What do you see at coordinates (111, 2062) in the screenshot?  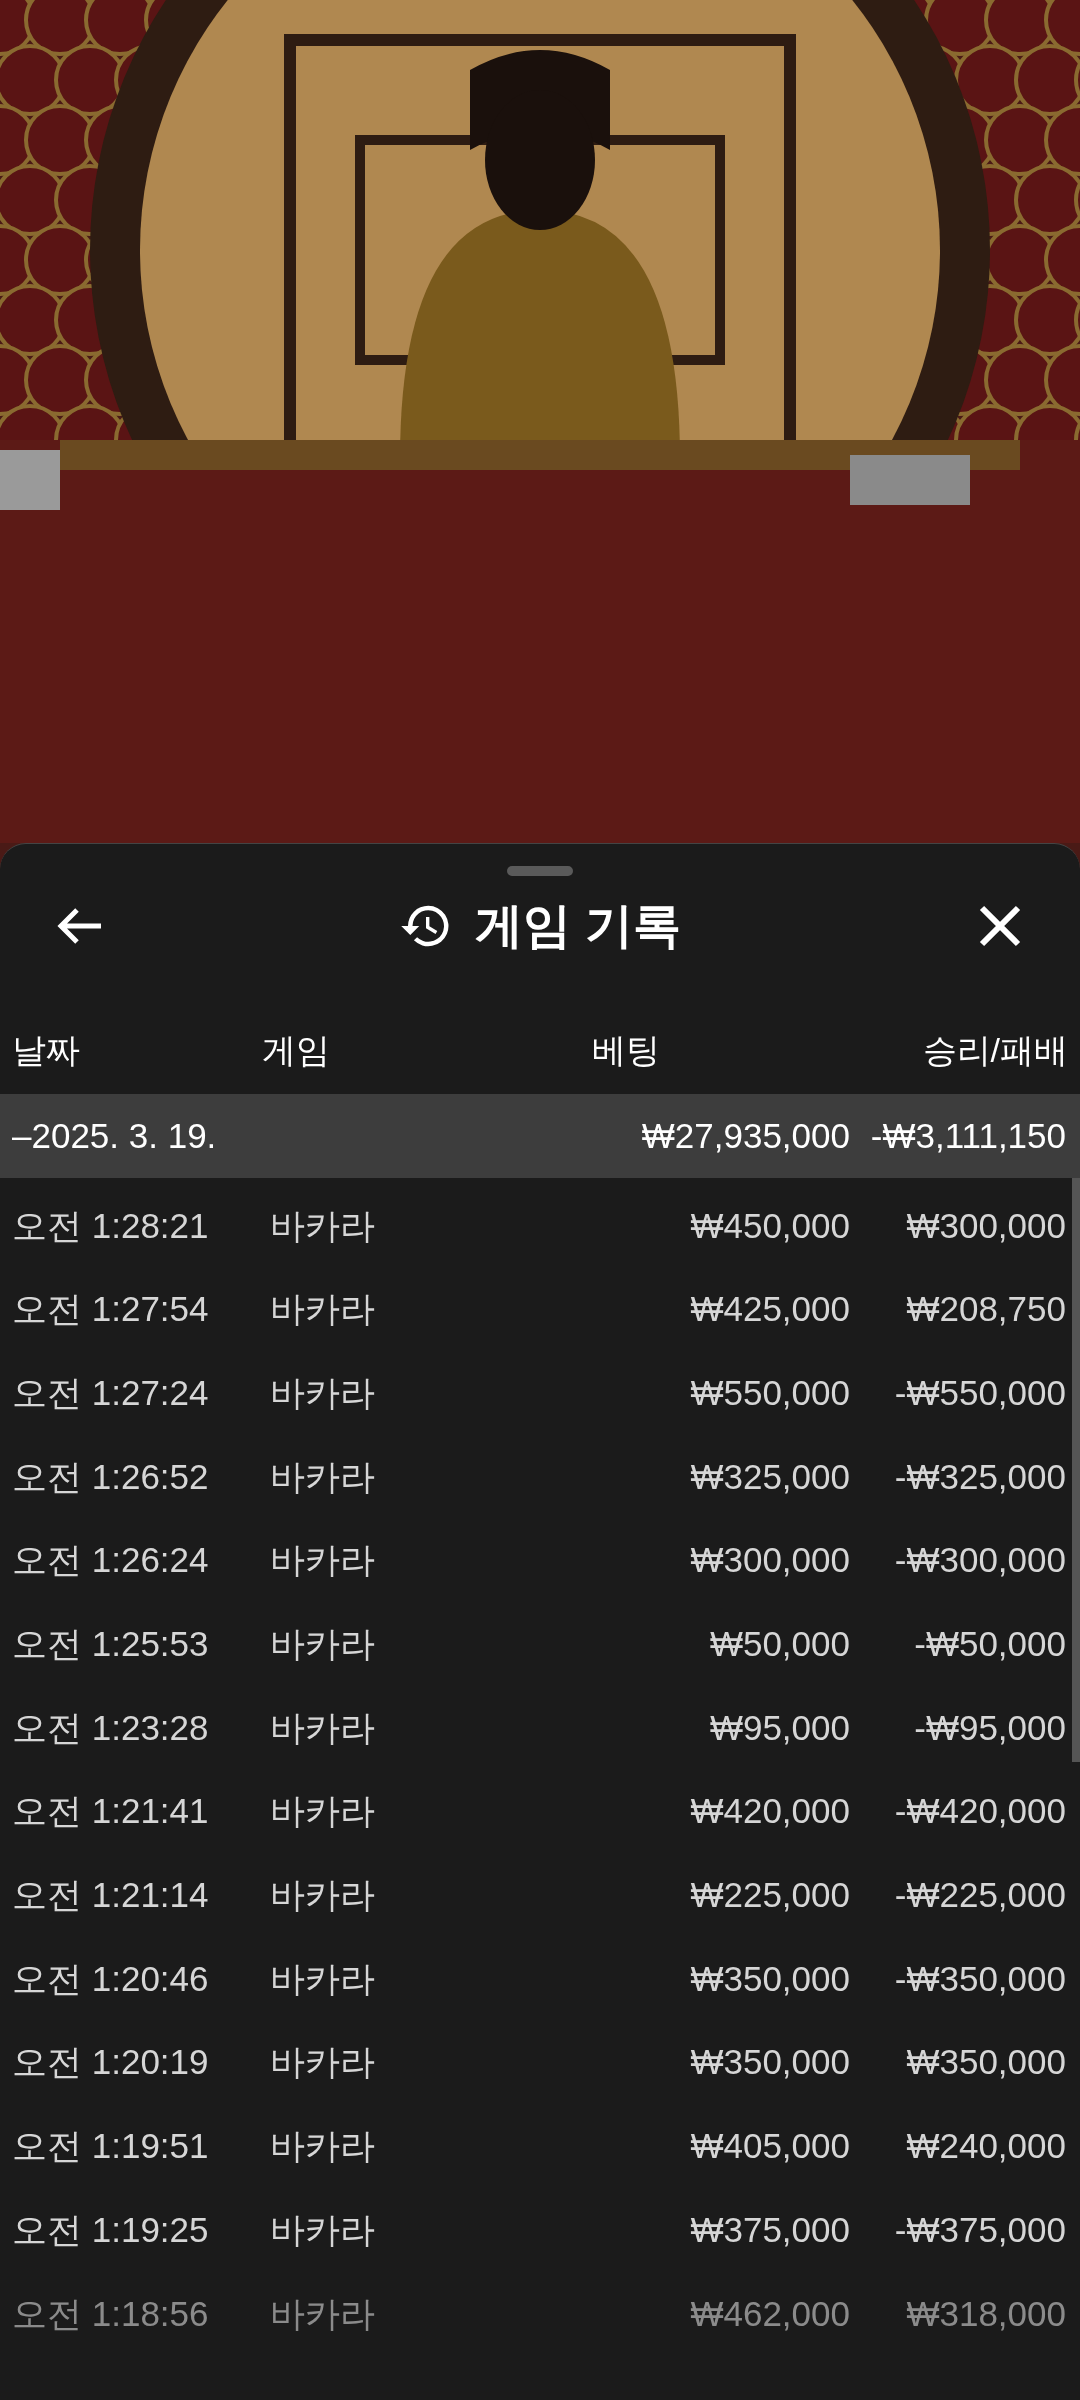 I see `time-cell-text: 오전 1:20:19` at bounding box center [111, 2062].